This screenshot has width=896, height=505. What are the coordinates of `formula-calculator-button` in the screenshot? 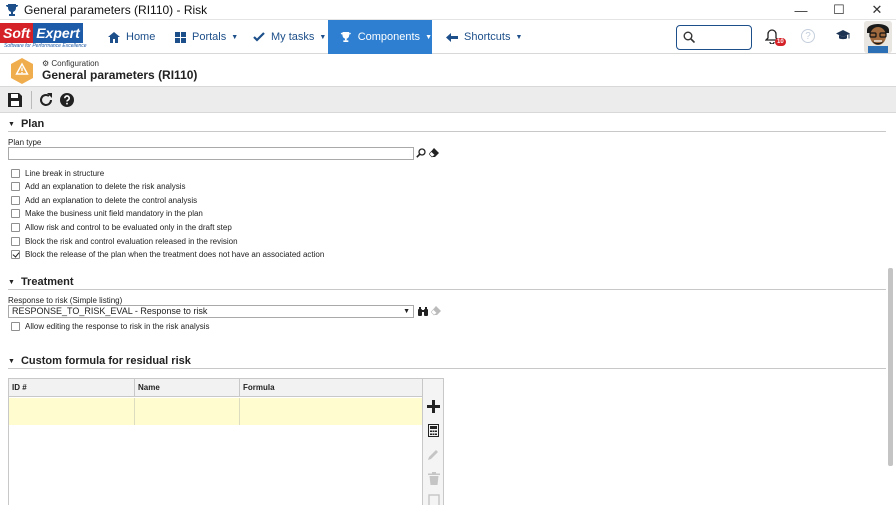 It's located at (433, 430).